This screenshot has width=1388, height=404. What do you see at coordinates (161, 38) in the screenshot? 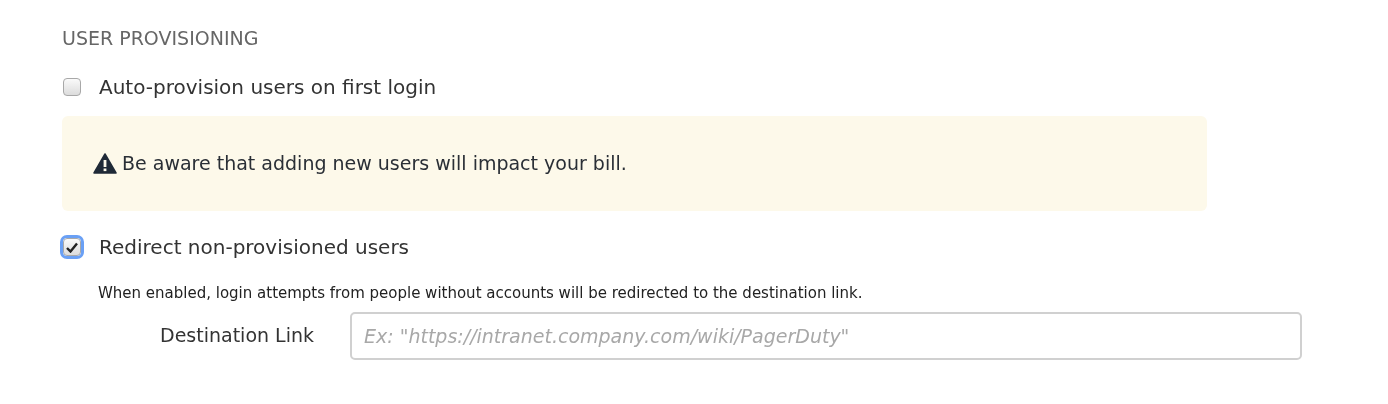
I see `section-title: USER PROVISIONING` at bounding box center [161, 38].